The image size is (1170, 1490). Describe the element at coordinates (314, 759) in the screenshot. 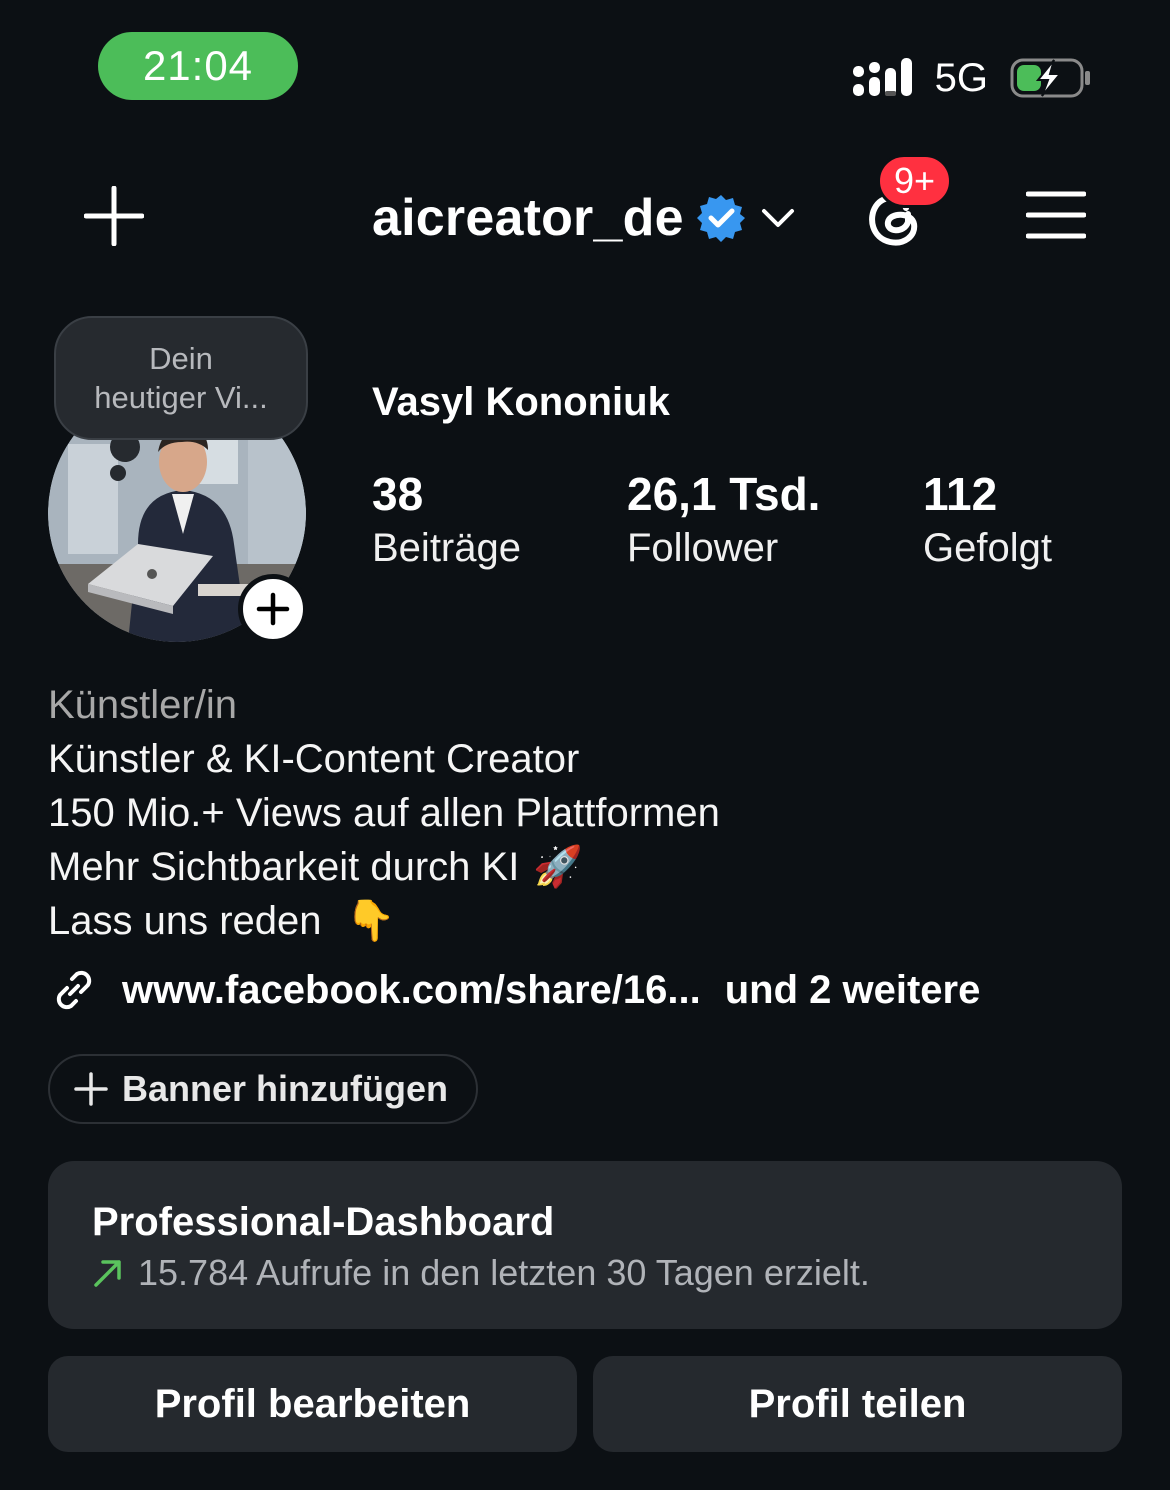

I see `bio-line-1-text: Künstler & KI-Content Creator` at that location.